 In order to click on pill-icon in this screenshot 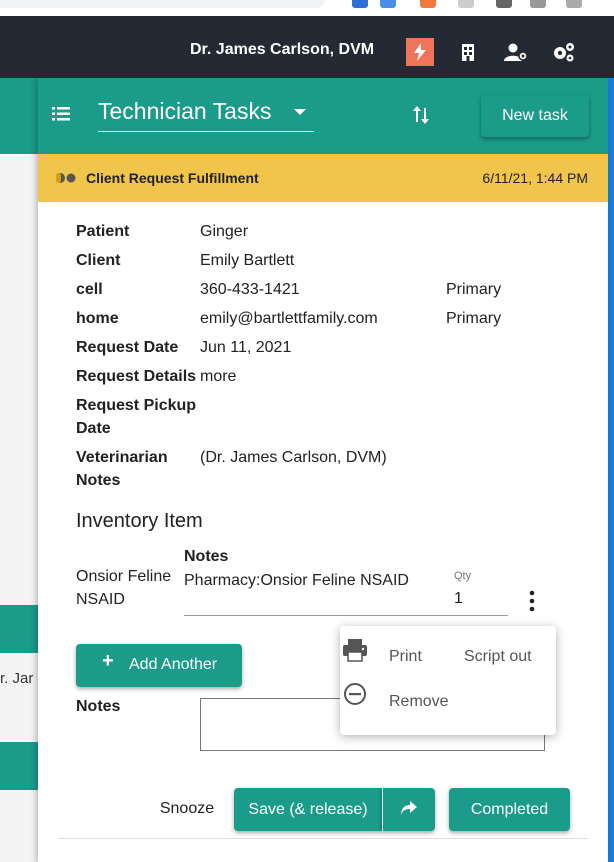, I will do `click(66, 177)`.